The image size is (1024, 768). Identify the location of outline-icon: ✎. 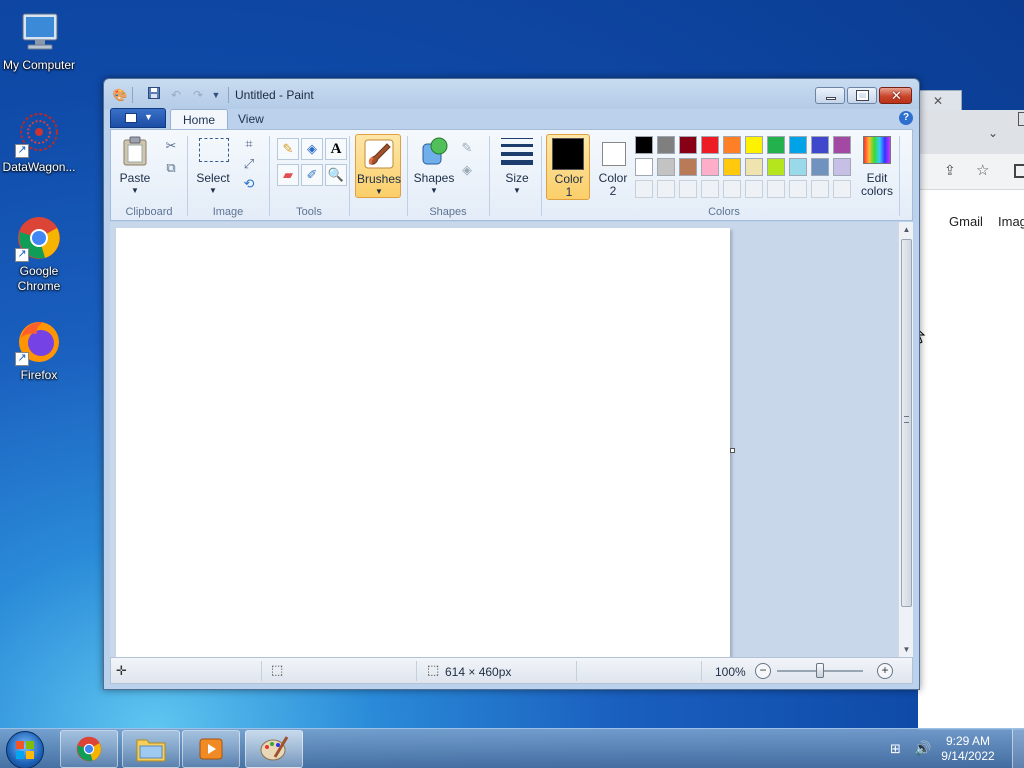
(467, 148).